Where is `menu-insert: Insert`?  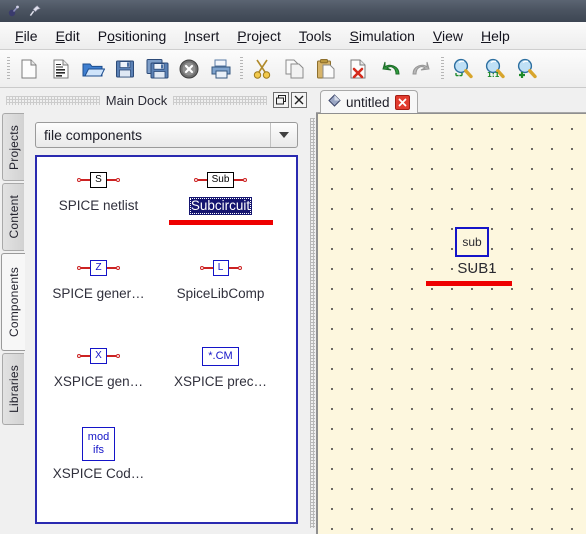 menu-insert: Insert is located at coordinates (201, 36).